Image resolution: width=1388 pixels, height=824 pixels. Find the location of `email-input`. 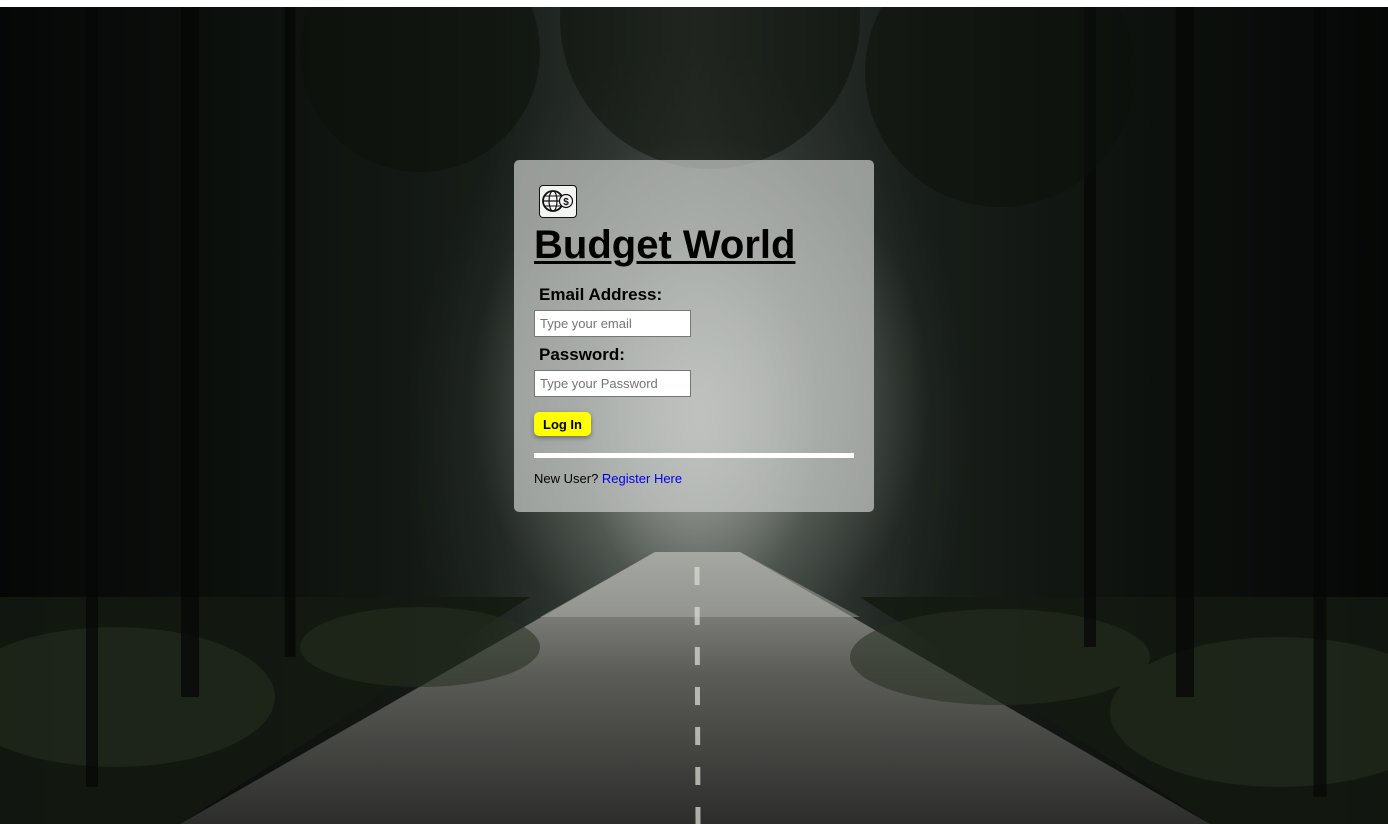

email-input is located at coordinates (612, 323).